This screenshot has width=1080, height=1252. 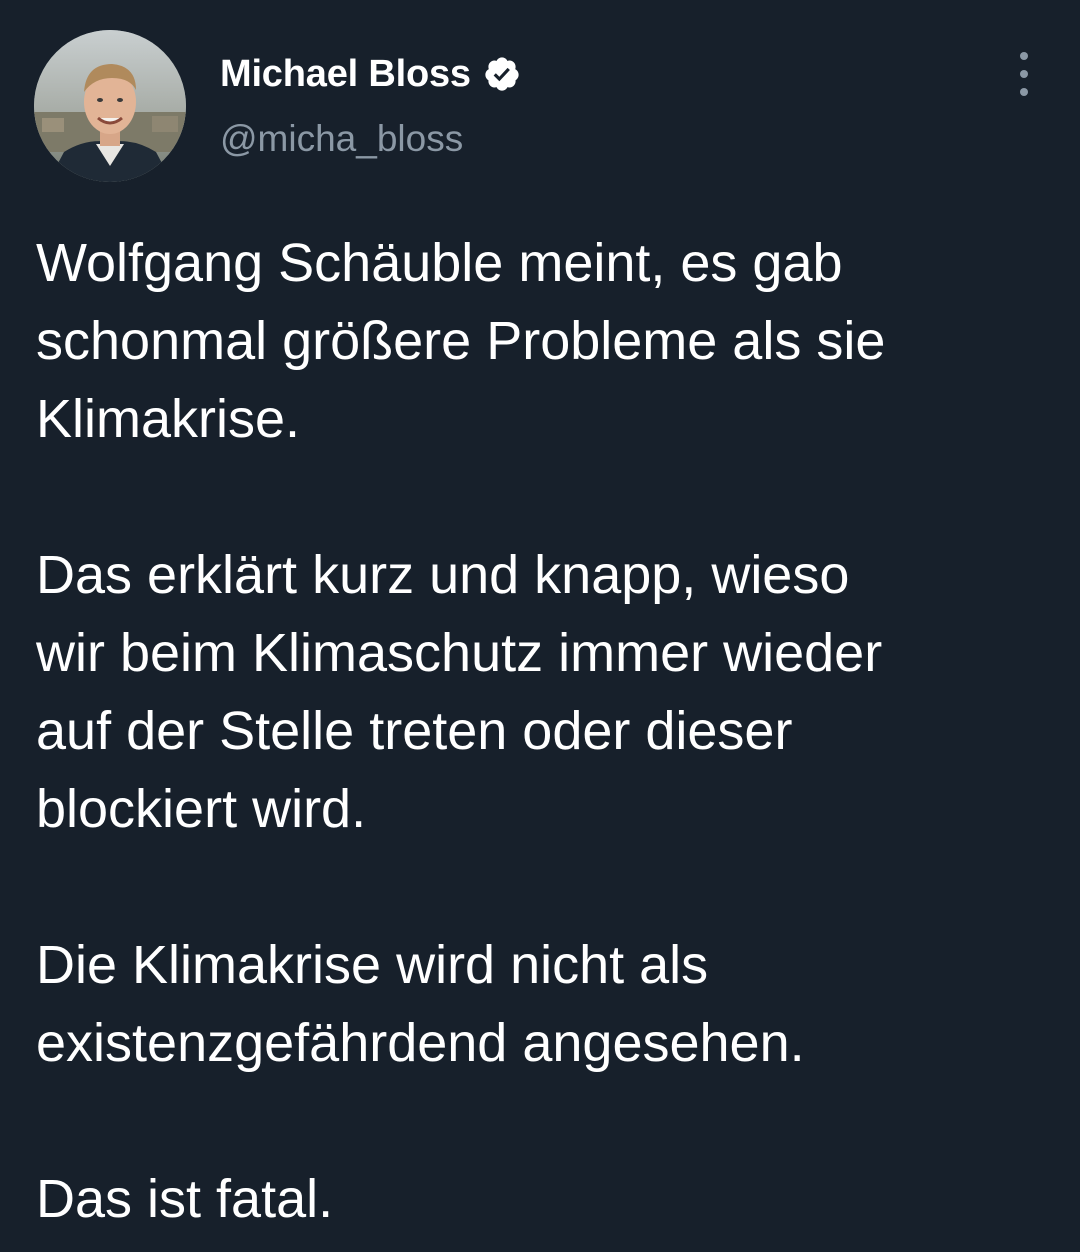 What do you see at coordinates (341, 139) in the screenshot?
I see `author-handle: @micha_bloss` at bounding box center [341, 139].